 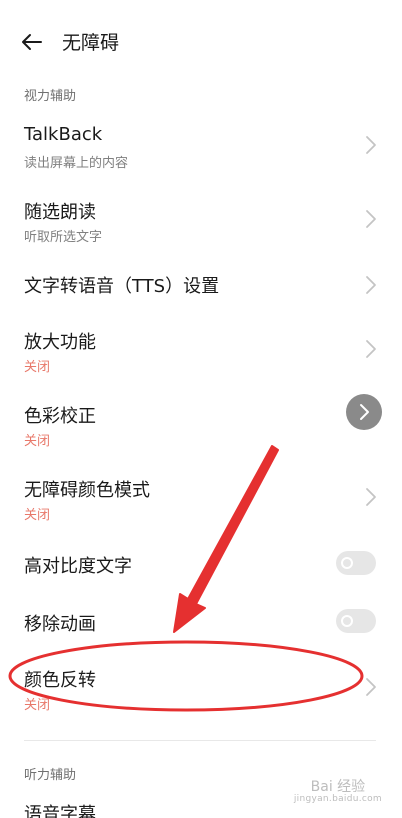 I want to click on section-header-vision: 视力辅助, so click(x=50, y=96).